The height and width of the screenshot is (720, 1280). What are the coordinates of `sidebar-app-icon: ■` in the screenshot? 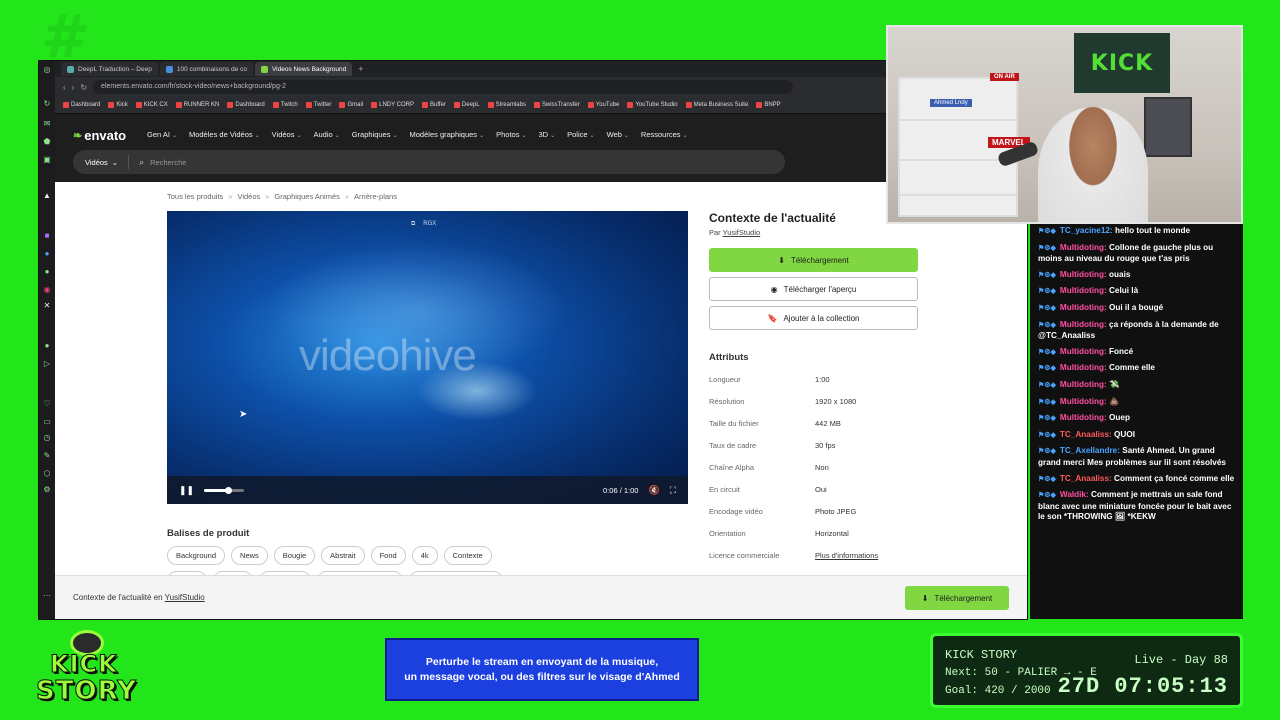 It's located at (47, 236).